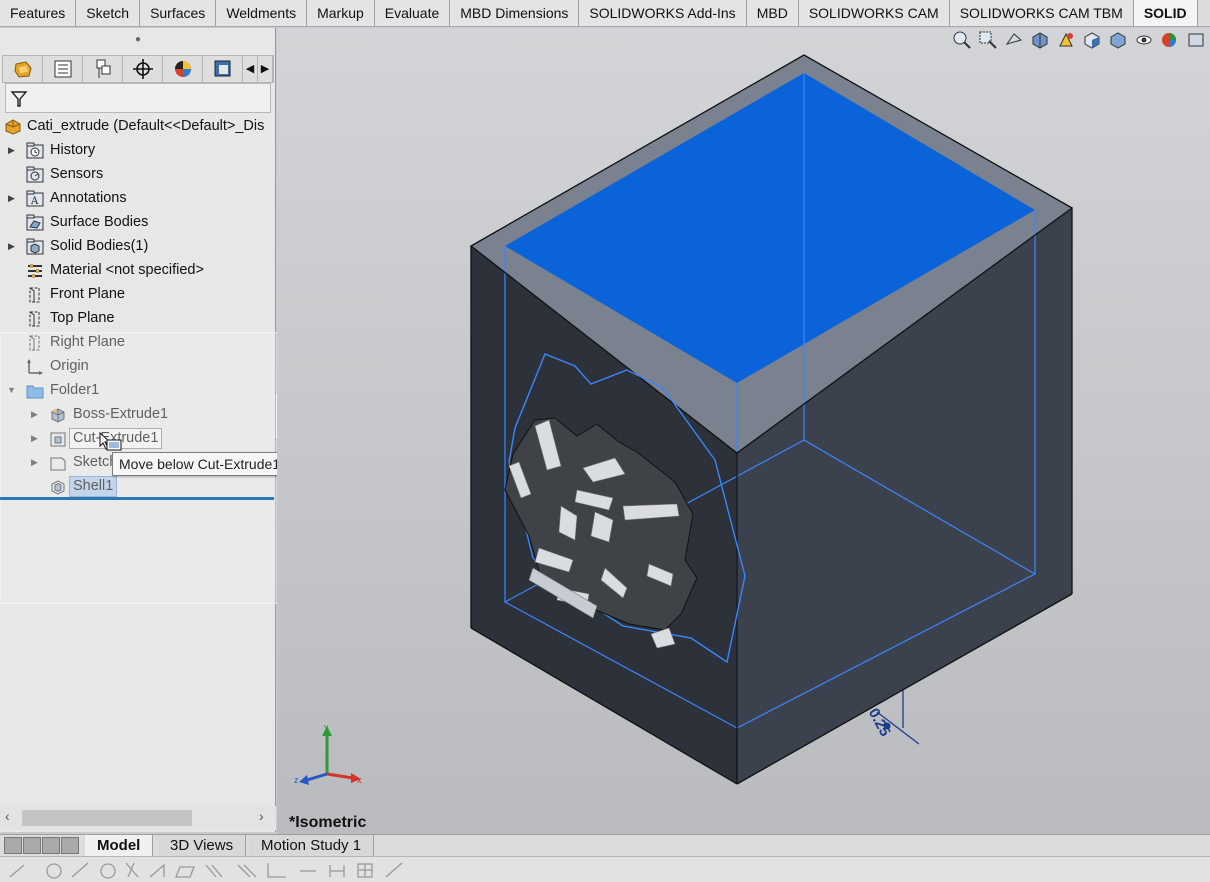 This screenshot has width=1210, height=882. What do you see at coordinates (7, 816) in the screenshot?
I see `chevron-left-icon: ‹` at bounding box center [7, 816].